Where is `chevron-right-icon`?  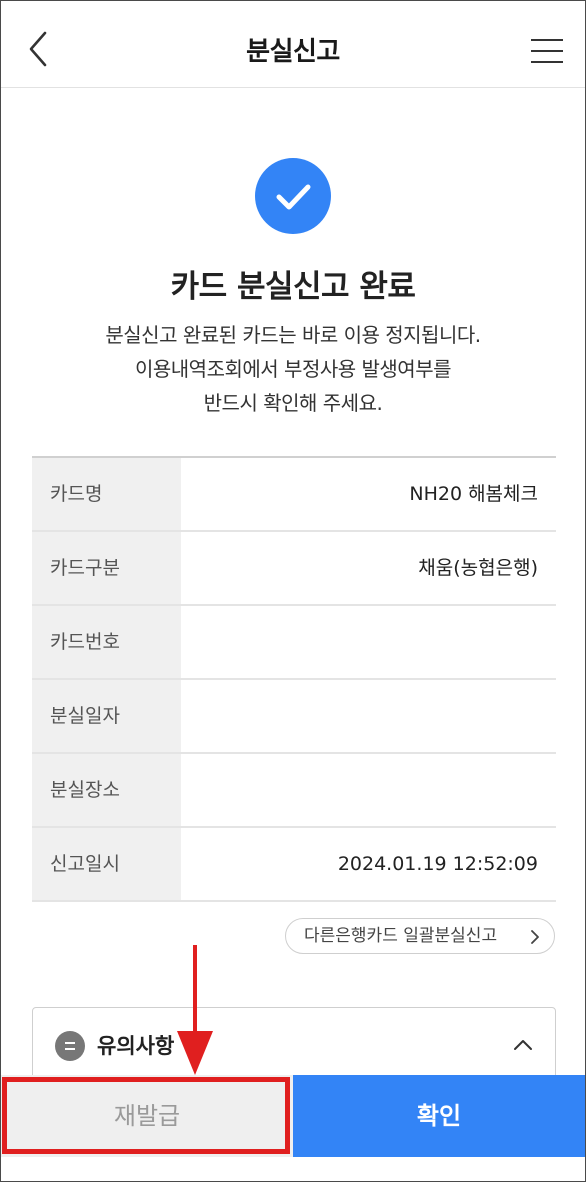
chevron-right-icon is located at coordinates (535, 937).